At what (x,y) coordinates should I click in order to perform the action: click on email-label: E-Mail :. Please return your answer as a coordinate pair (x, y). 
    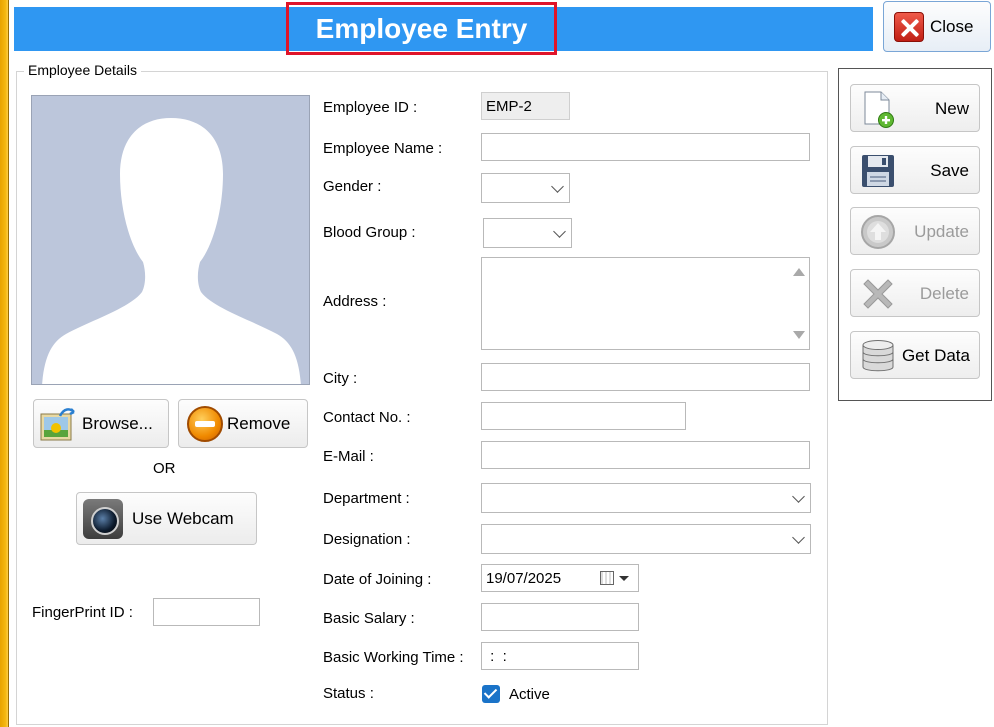
    Looking at the image, I should click on (348, 456).